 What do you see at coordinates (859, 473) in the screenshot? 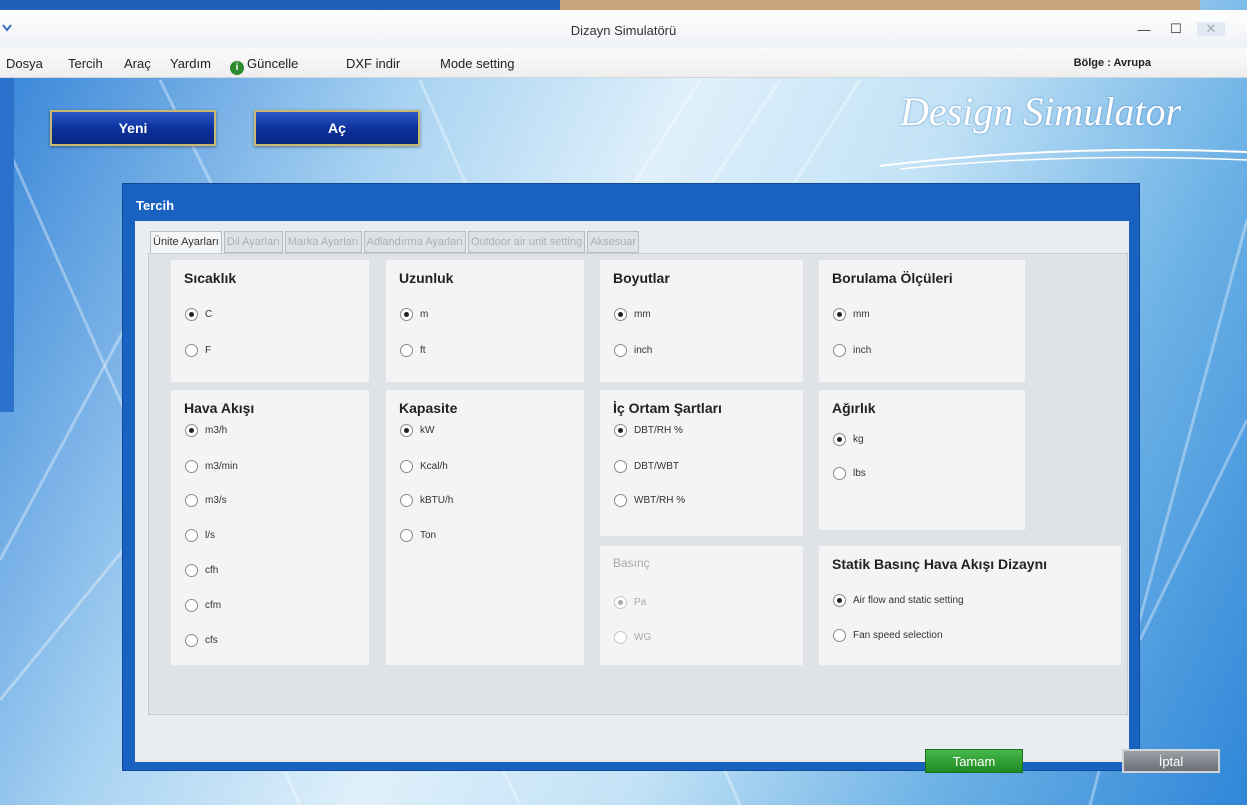
I see `radio-label: lbs` at bounding box center [859, 473].